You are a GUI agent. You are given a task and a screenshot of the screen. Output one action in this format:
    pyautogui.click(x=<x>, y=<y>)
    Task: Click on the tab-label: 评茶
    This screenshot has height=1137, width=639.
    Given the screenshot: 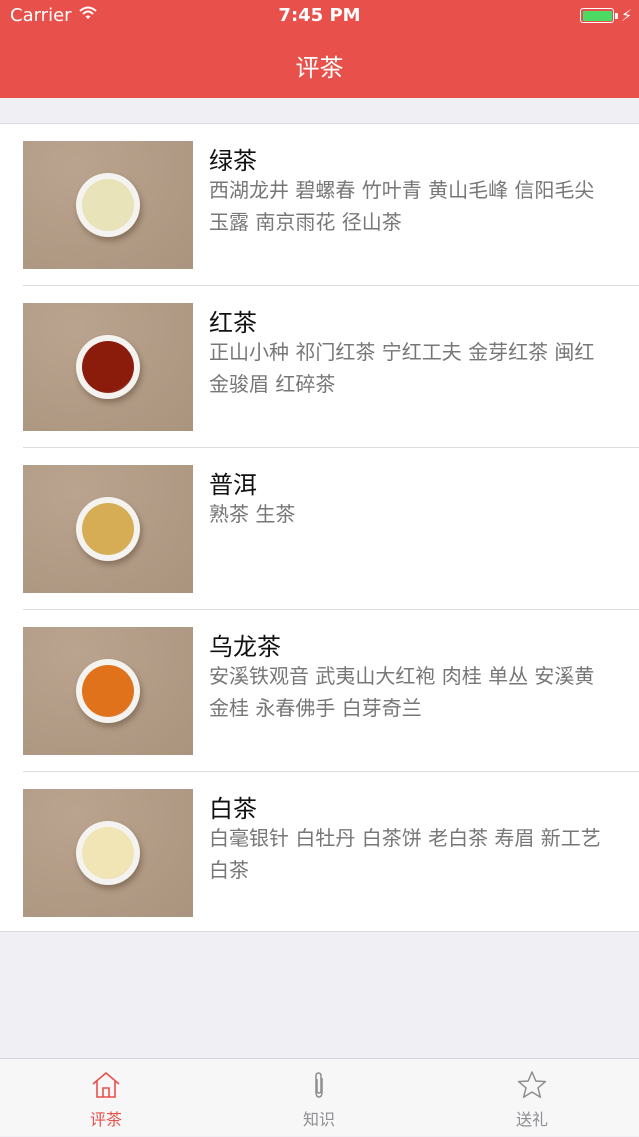 What is the action you would take?
    pyautogui.click(x=105, y=1119)
    